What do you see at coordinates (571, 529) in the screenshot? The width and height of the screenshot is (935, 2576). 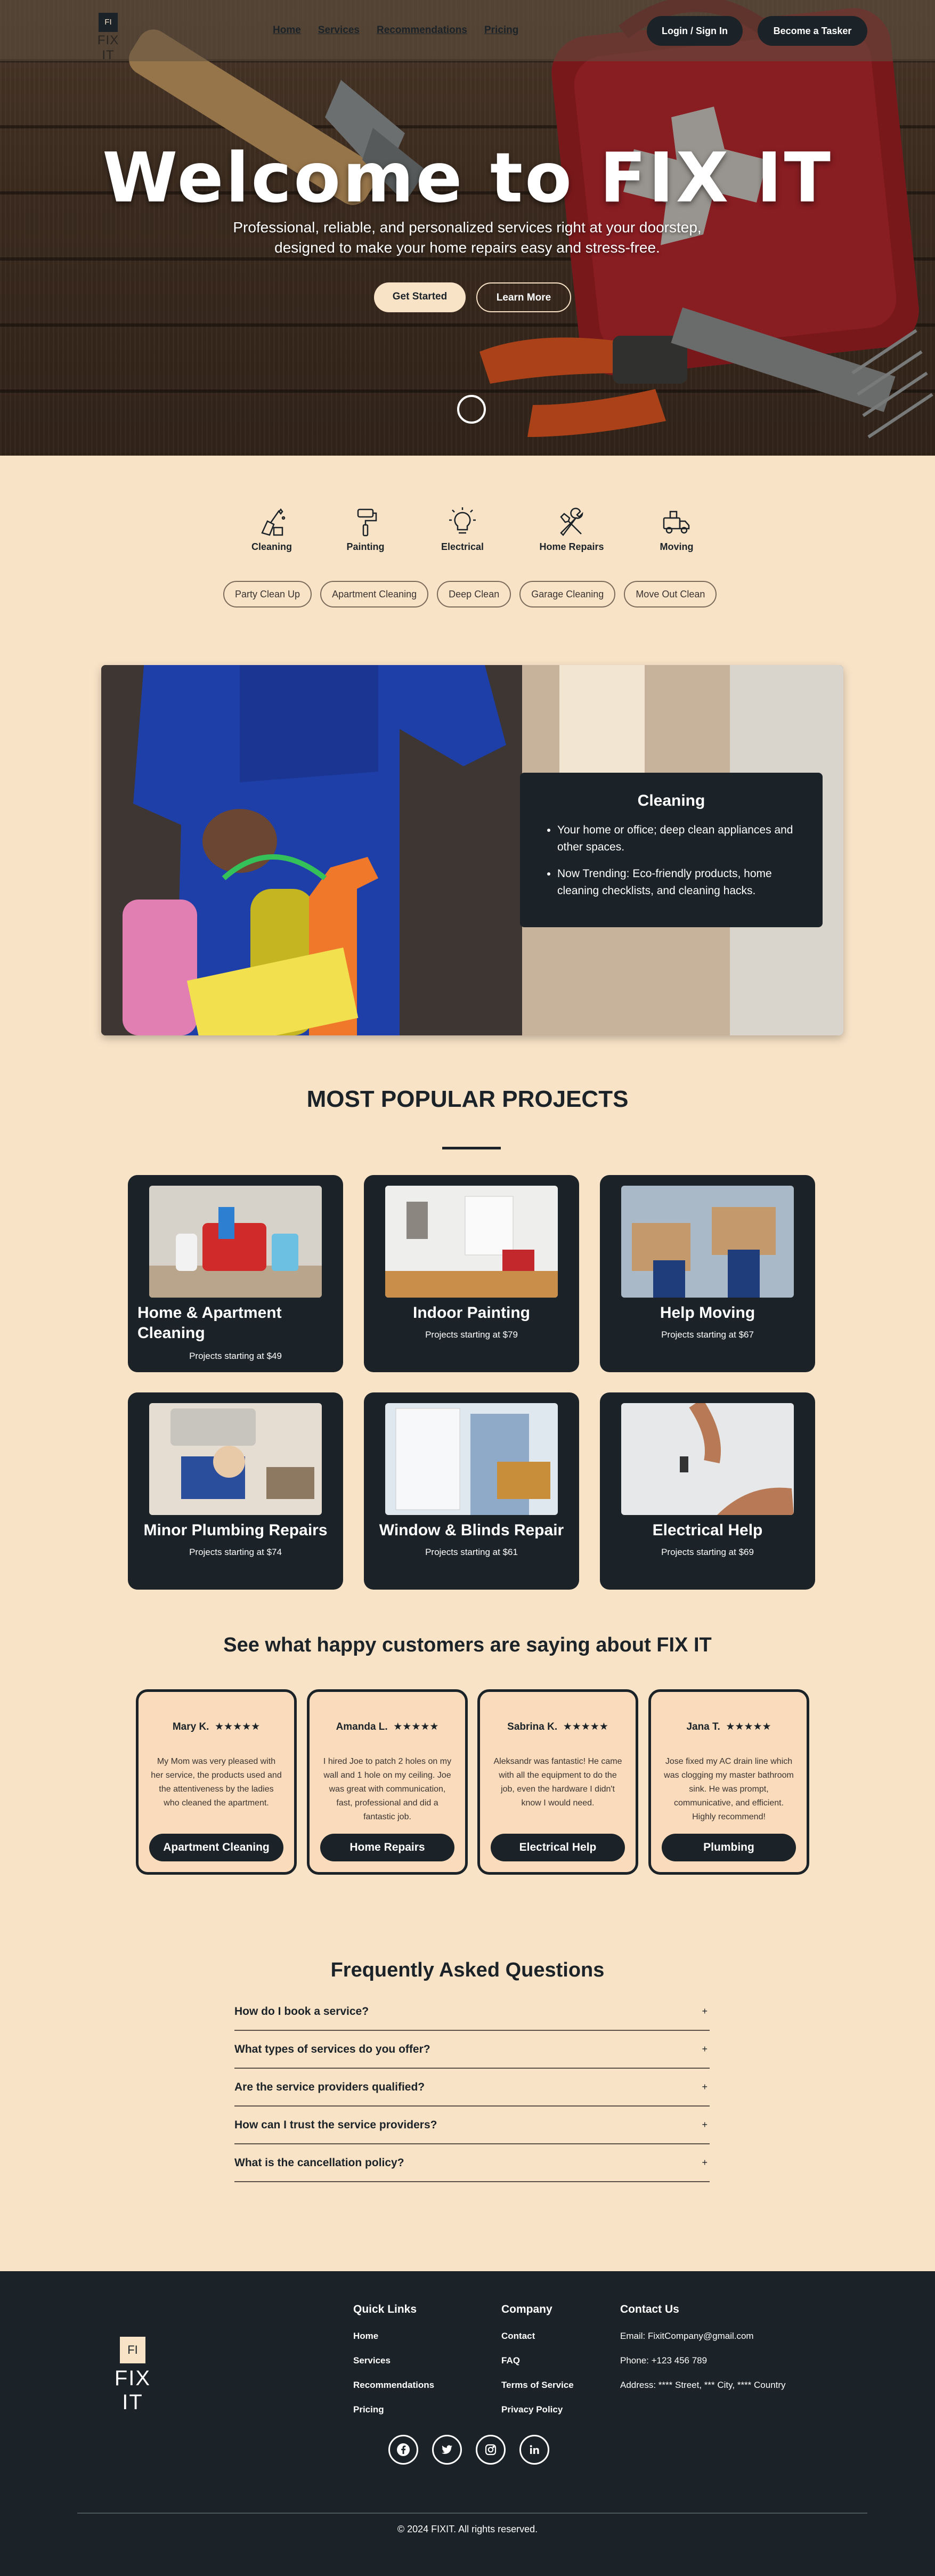 I see `category-home-repairs: Home Repairs` at bounding box center [571, 529].